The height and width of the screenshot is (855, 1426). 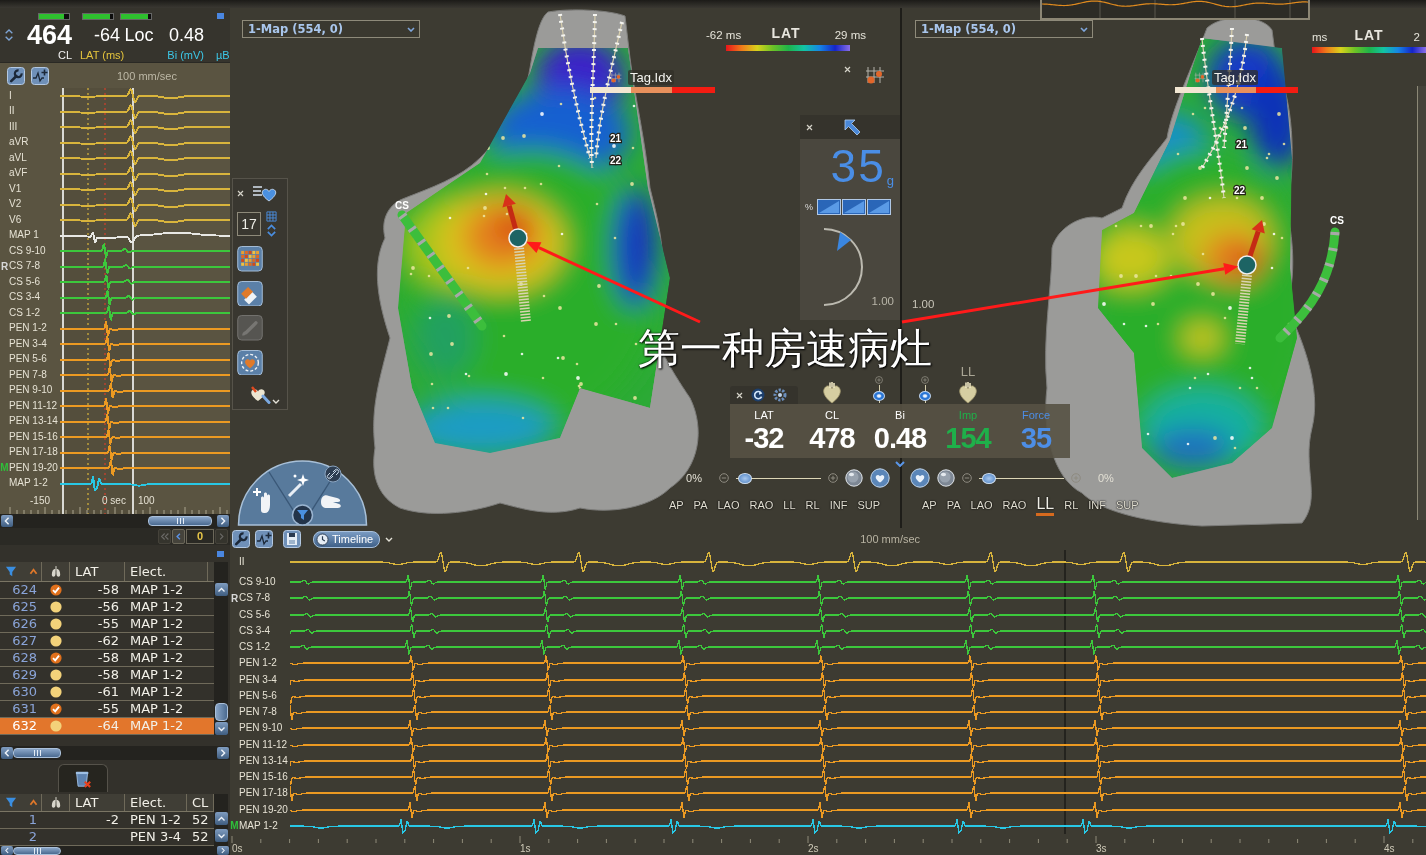 What do you see at coordinates (107, 590) in the screenshot?
I see `table-row: 624 -58 MAP 1-2` at bounding box center [107, 590].